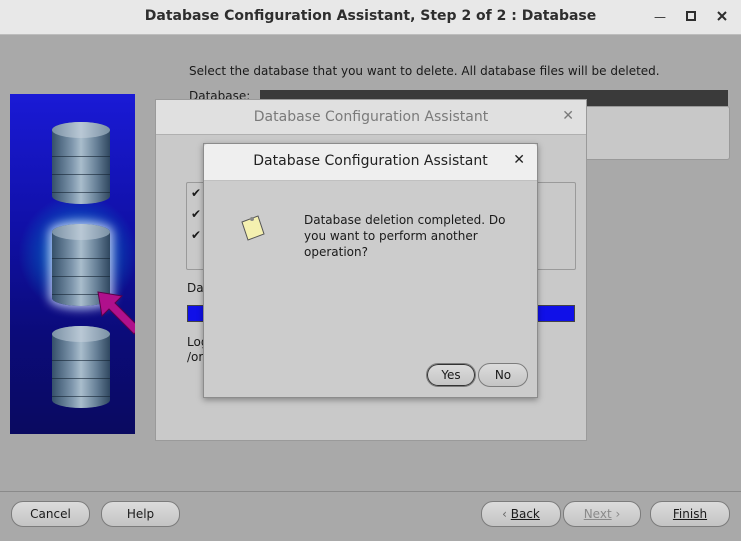 This screenshot has height=541, width=741. I want to click on back-button: ‹ Back, so click(521, 514).